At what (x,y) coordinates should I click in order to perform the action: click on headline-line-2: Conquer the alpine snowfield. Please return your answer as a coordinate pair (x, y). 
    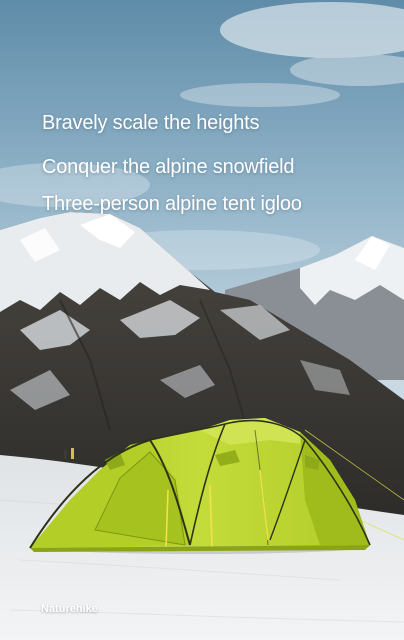
    Looking at the image, I should click on (168, 167).